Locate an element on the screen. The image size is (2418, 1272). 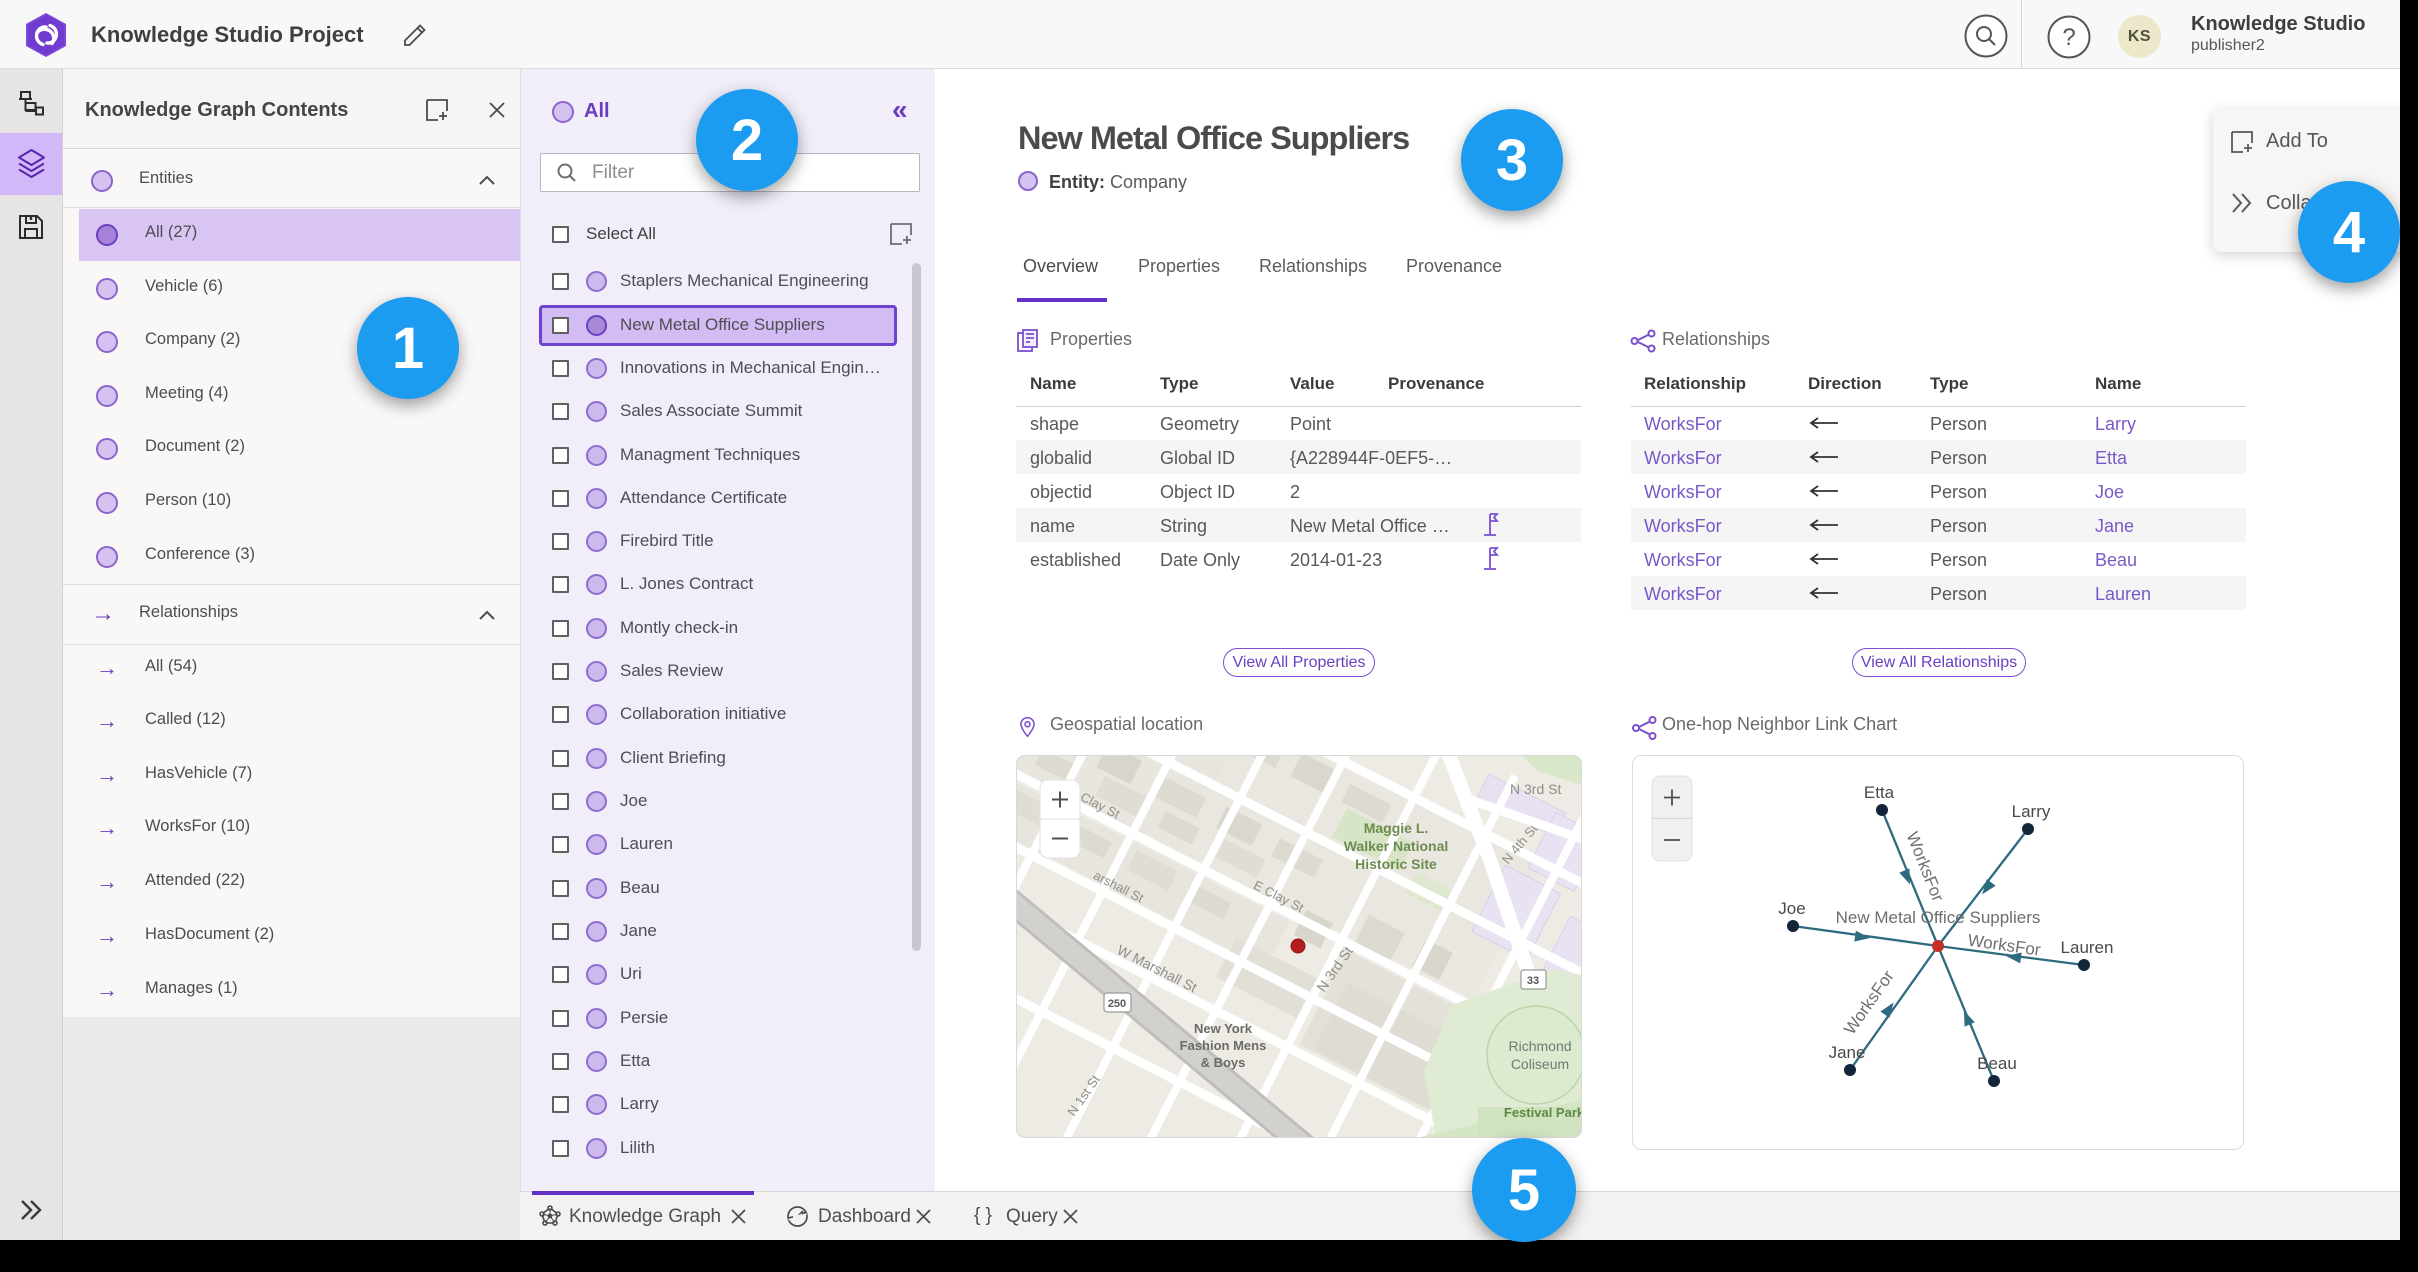
svg-text: New Metal Office Suppliers is located at coordinates (1938, 917).